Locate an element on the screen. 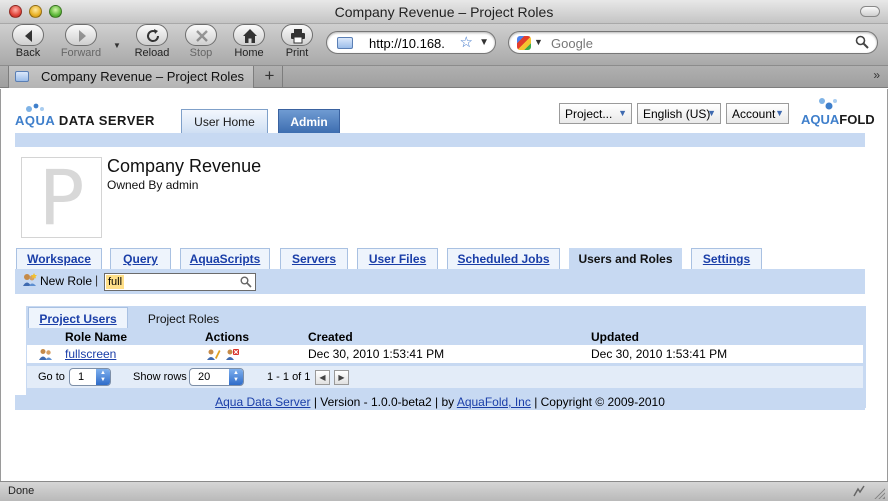 Image resolution: width=888 pixels, height=501 pixels. reload-icon is located at coordinates (152, 35).